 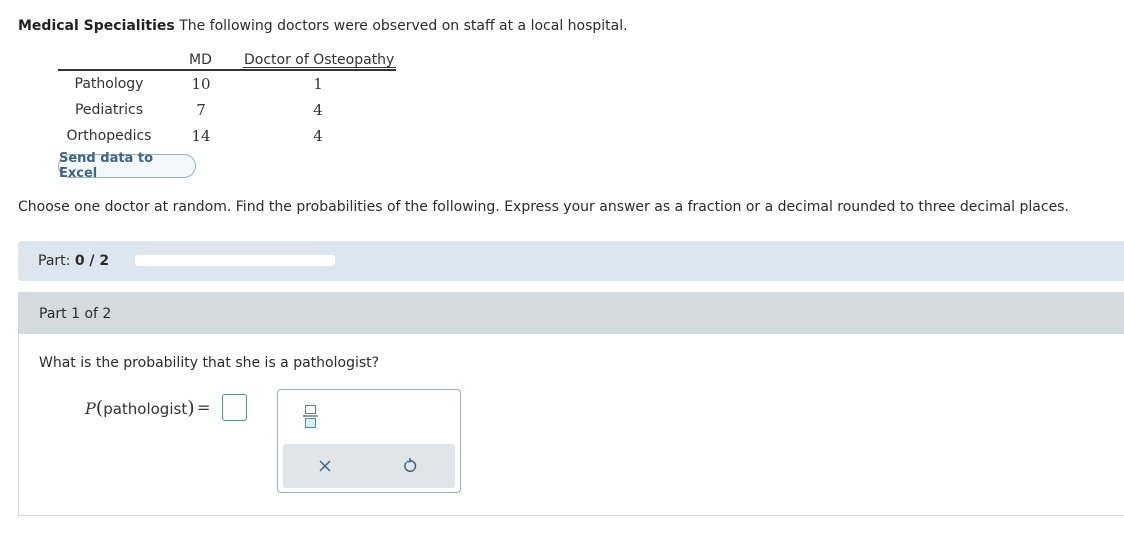 I want to click on cell-orthopedics-do: 4, so click(x=318, y=136).